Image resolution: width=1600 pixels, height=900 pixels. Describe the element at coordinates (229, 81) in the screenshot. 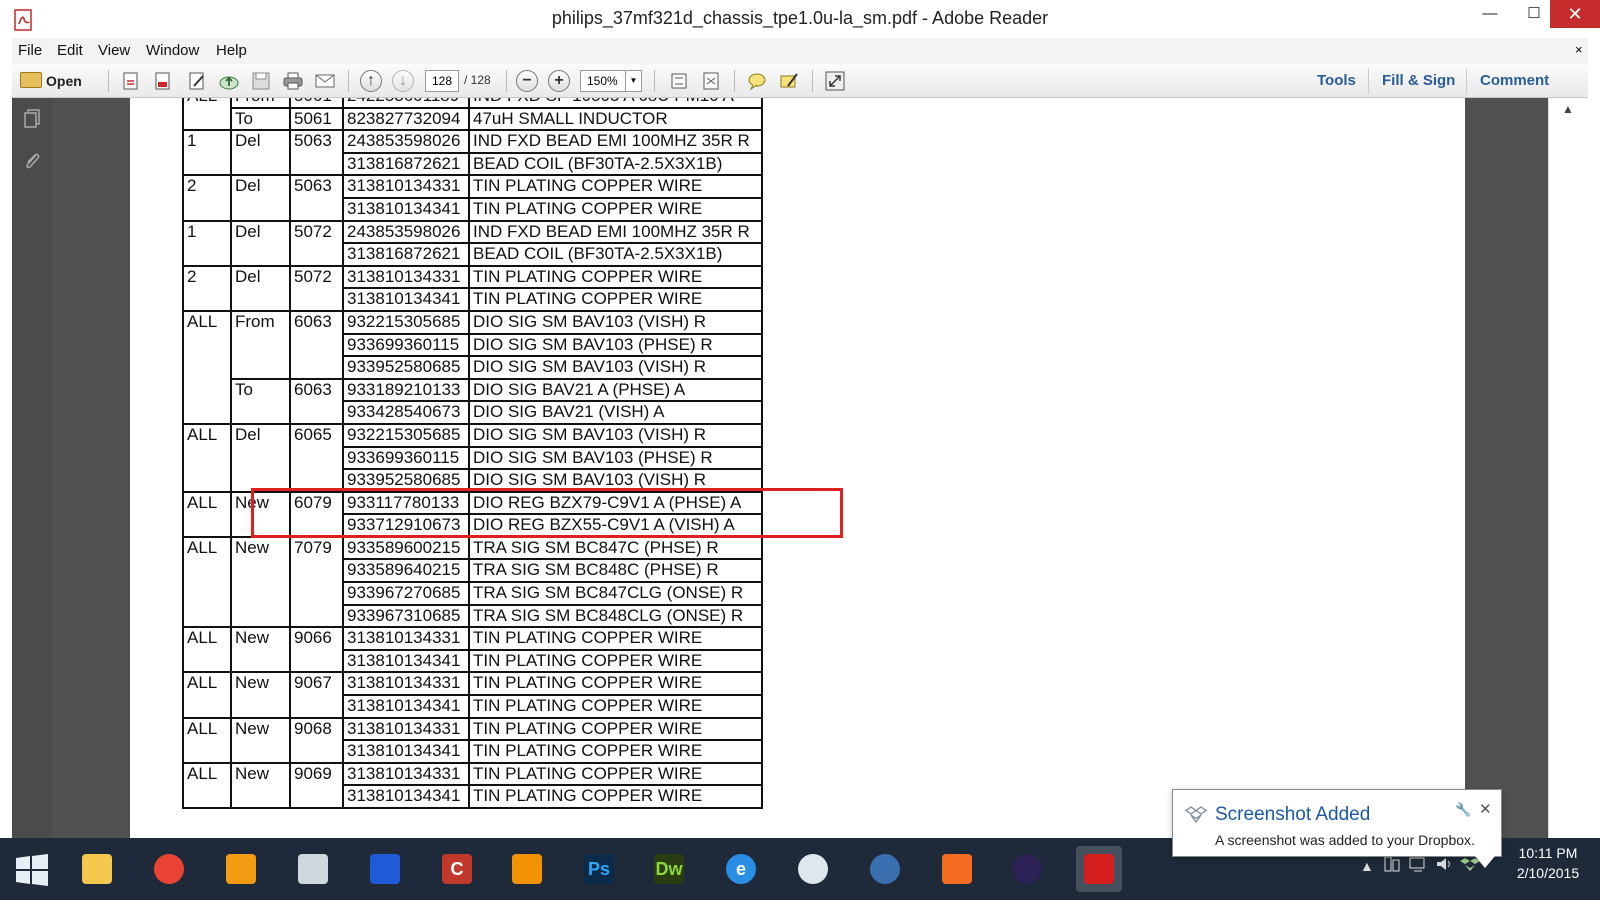

I see `upload-cloud-icon` at that location.